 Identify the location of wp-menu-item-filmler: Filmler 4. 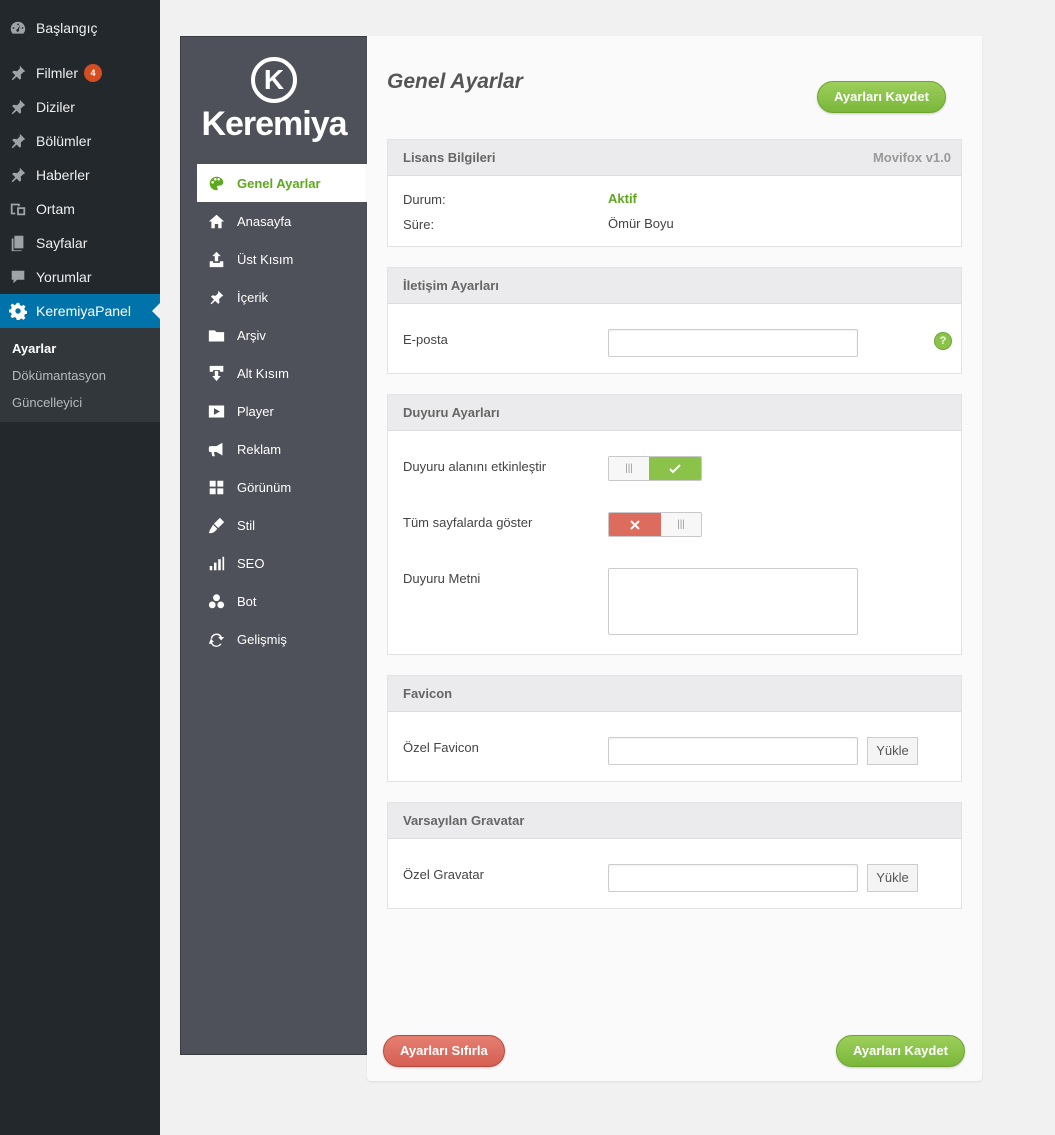
(80, 73).